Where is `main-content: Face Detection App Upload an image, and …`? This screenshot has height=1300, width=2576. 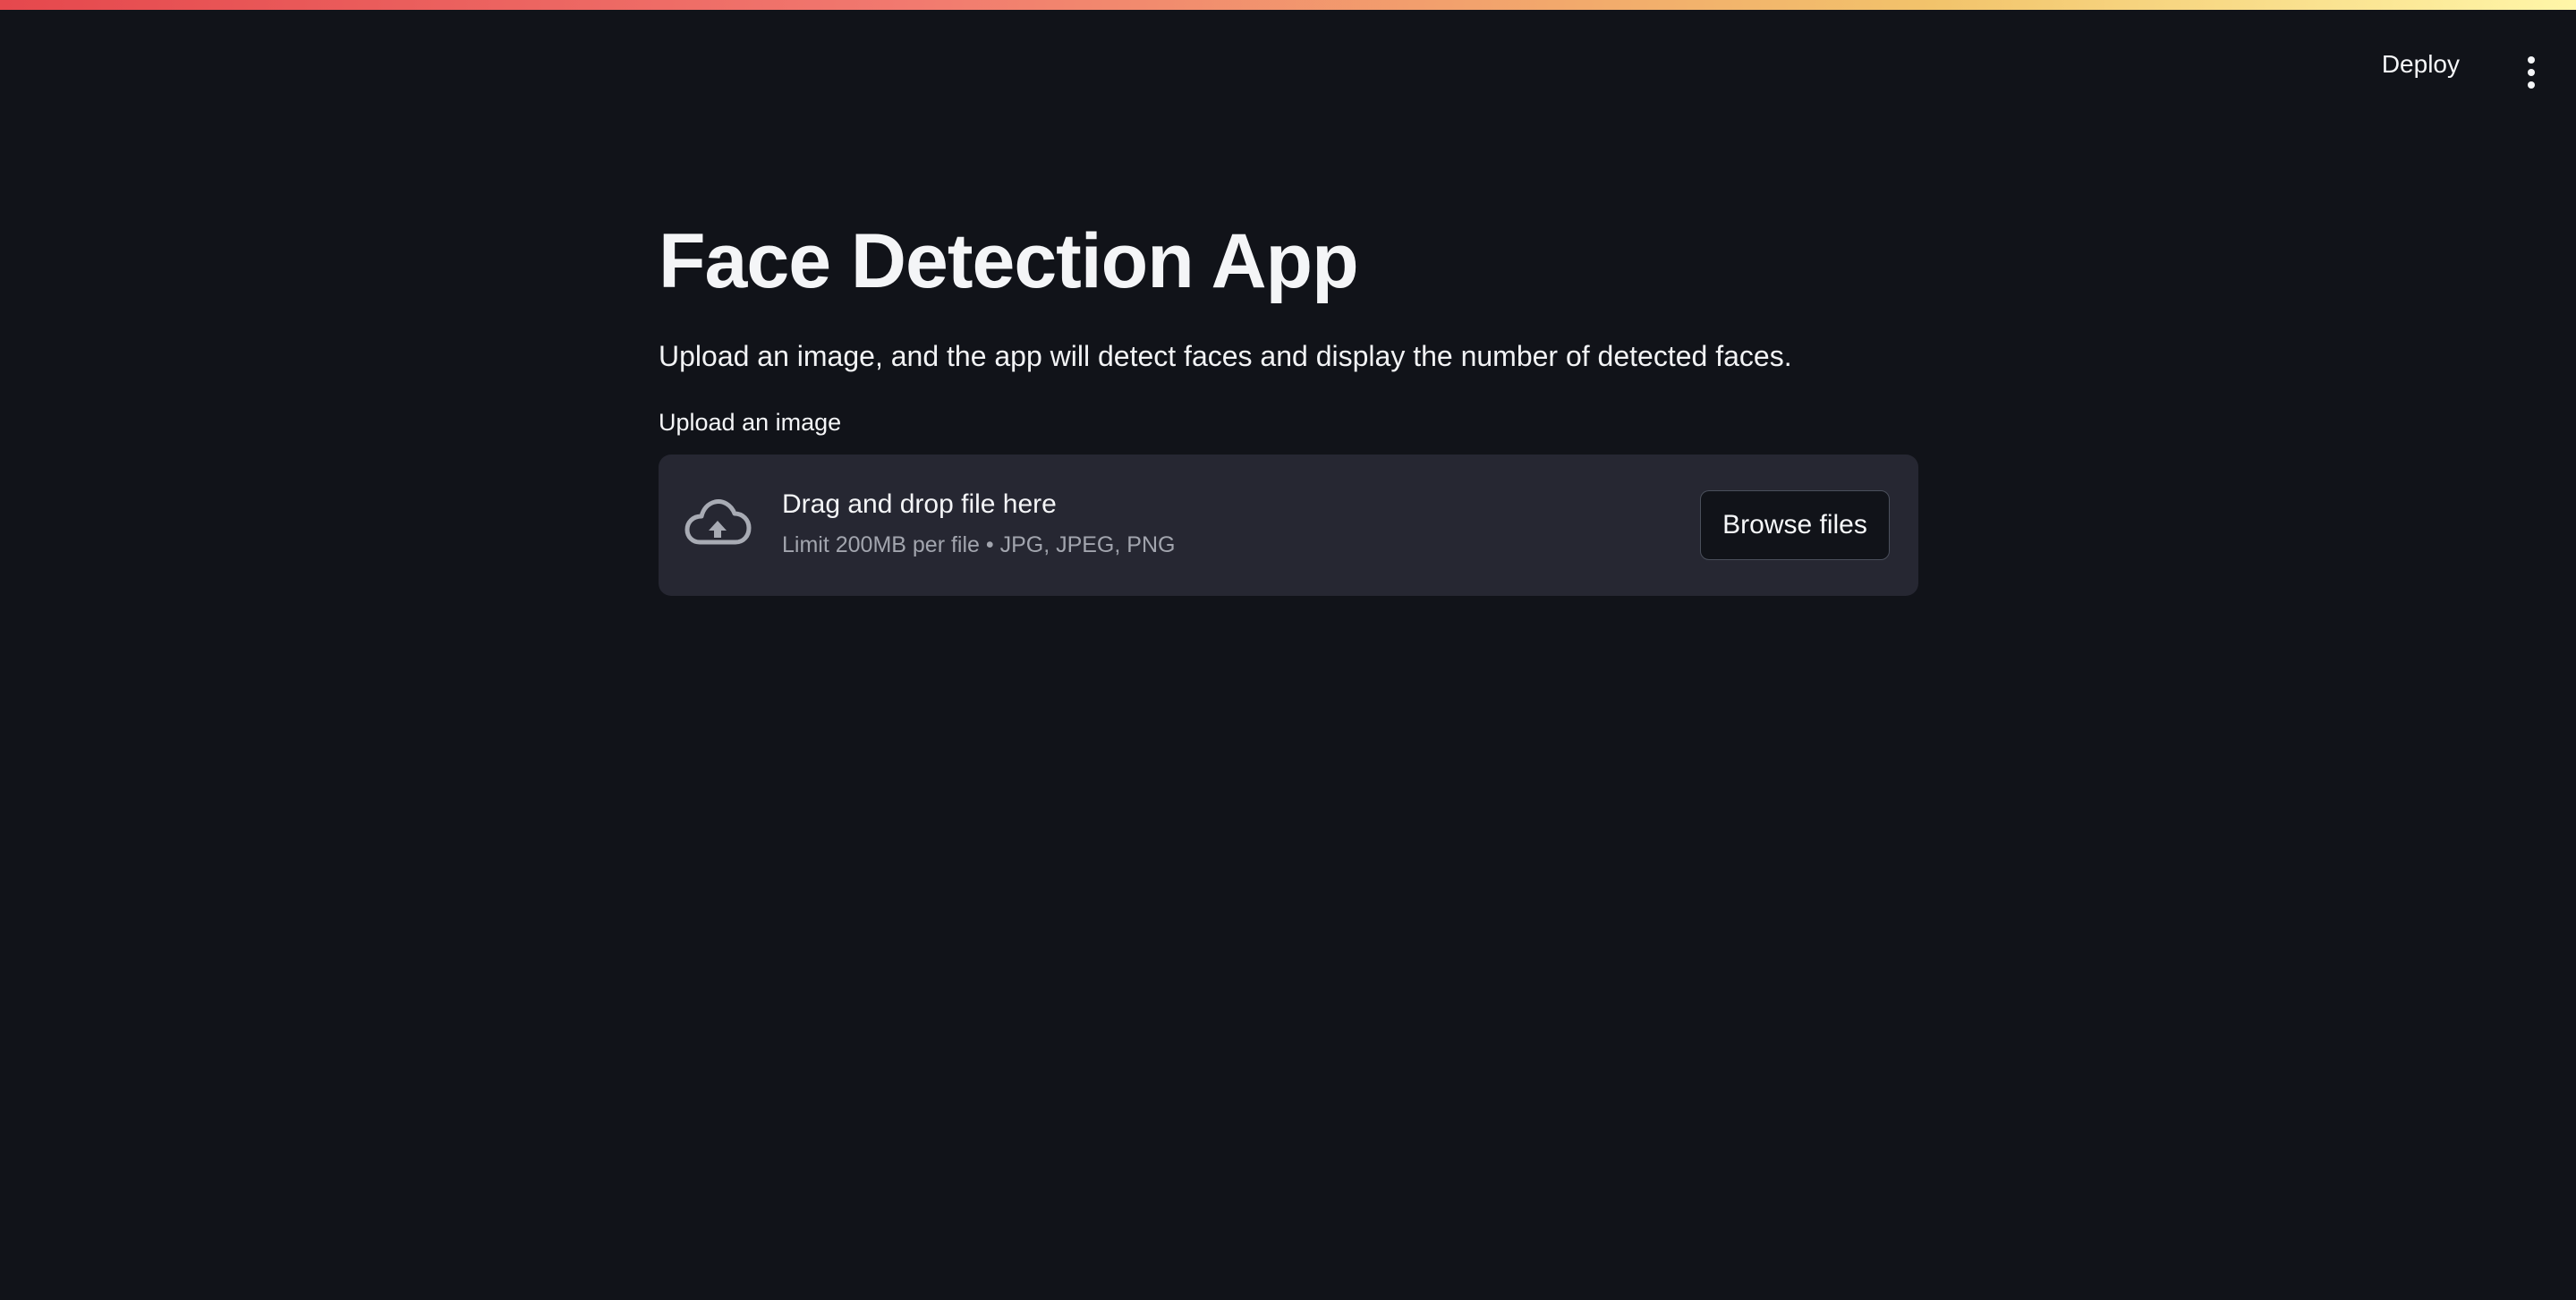 main-content: Face Detection App Upload an image, and … is located at coordinates (1288, 408).